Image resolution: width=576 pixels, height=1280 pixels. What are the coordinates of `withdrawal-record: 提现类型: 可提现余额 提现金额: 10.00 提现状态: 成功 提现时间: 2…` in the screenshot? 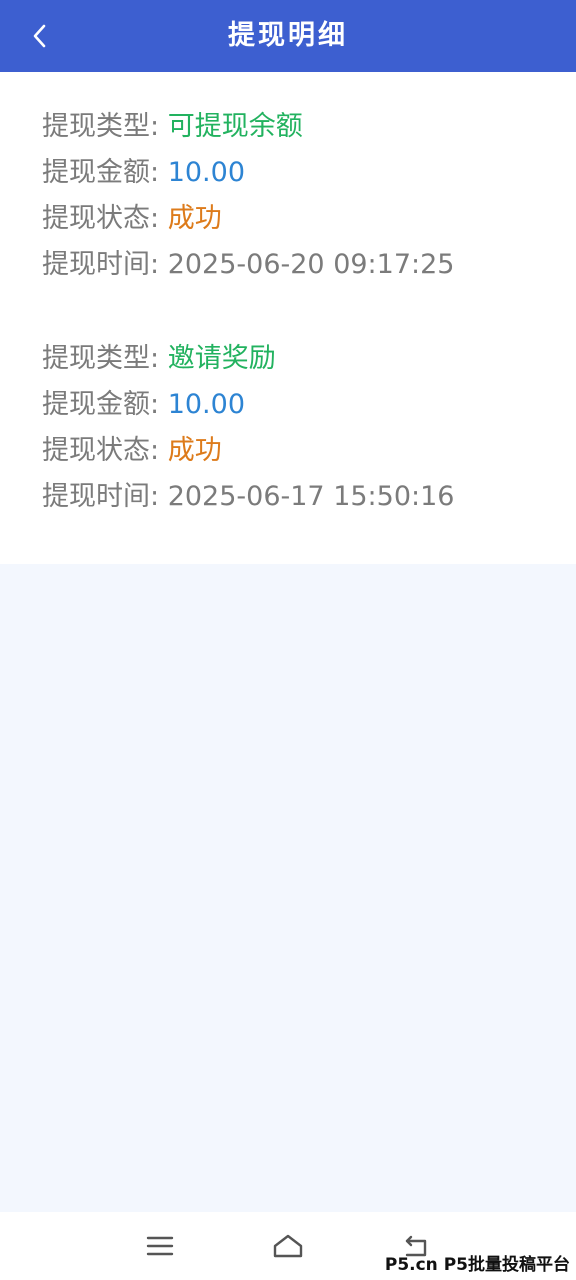 It's located at (292, 196).